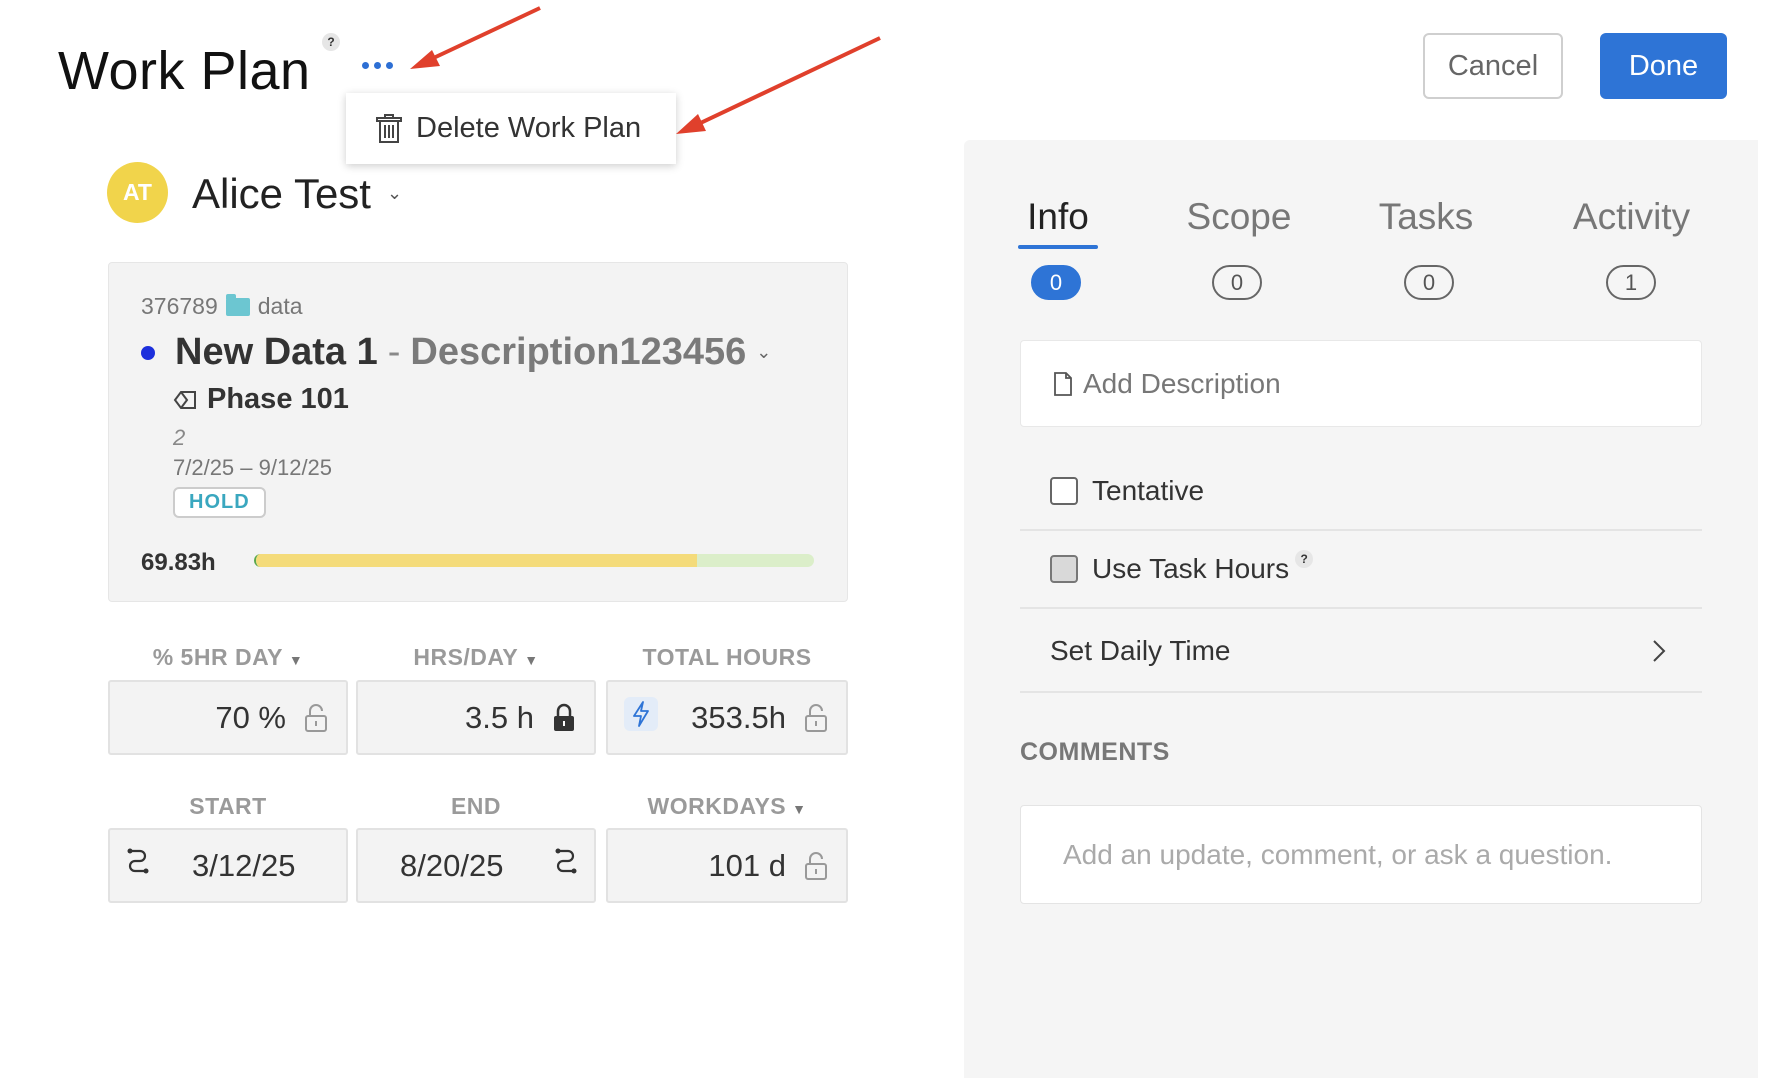 The width and height of the screenshot is (1780, 1078). Describe the element at coordinates (244, 865) in the screenshot. I see `start-date-value: 3/12/25` at that location.